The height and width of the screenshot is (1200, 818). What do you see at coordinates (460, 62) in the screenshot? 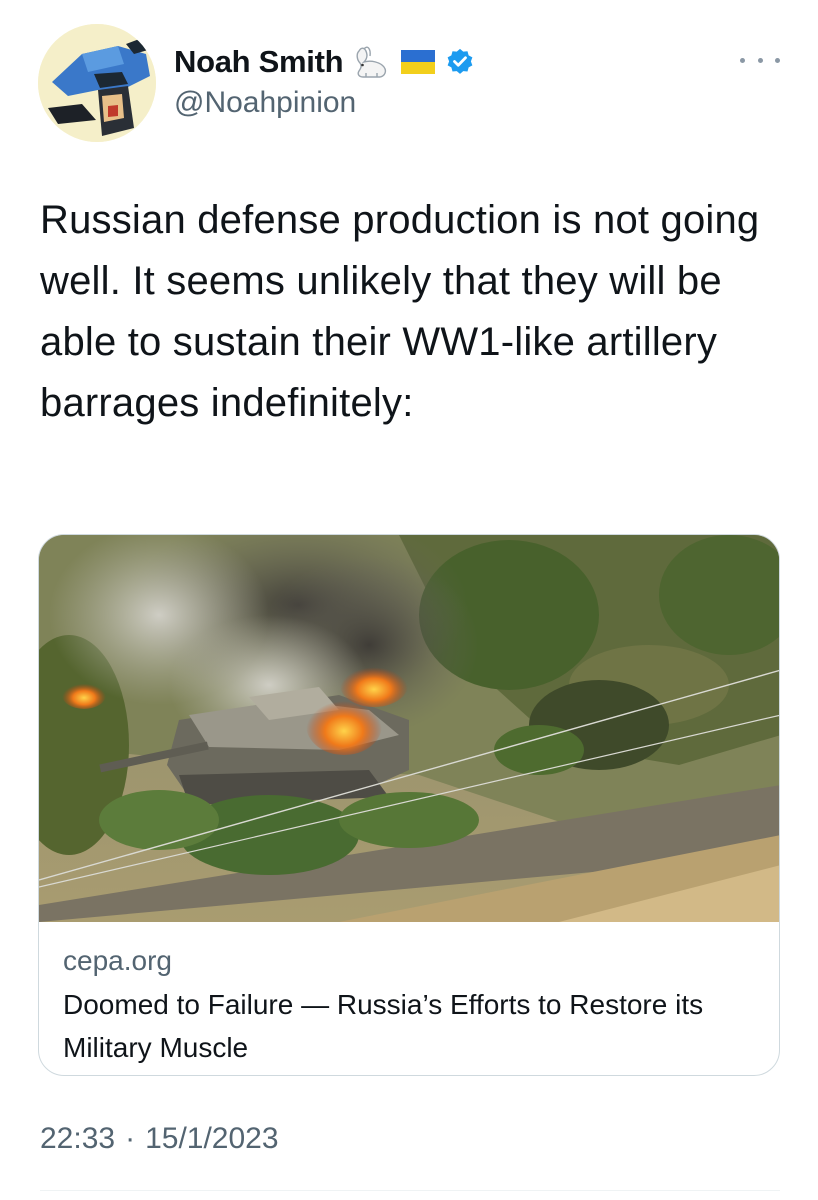
I see `verified-badge-icon` at bounding box center [460, 62].